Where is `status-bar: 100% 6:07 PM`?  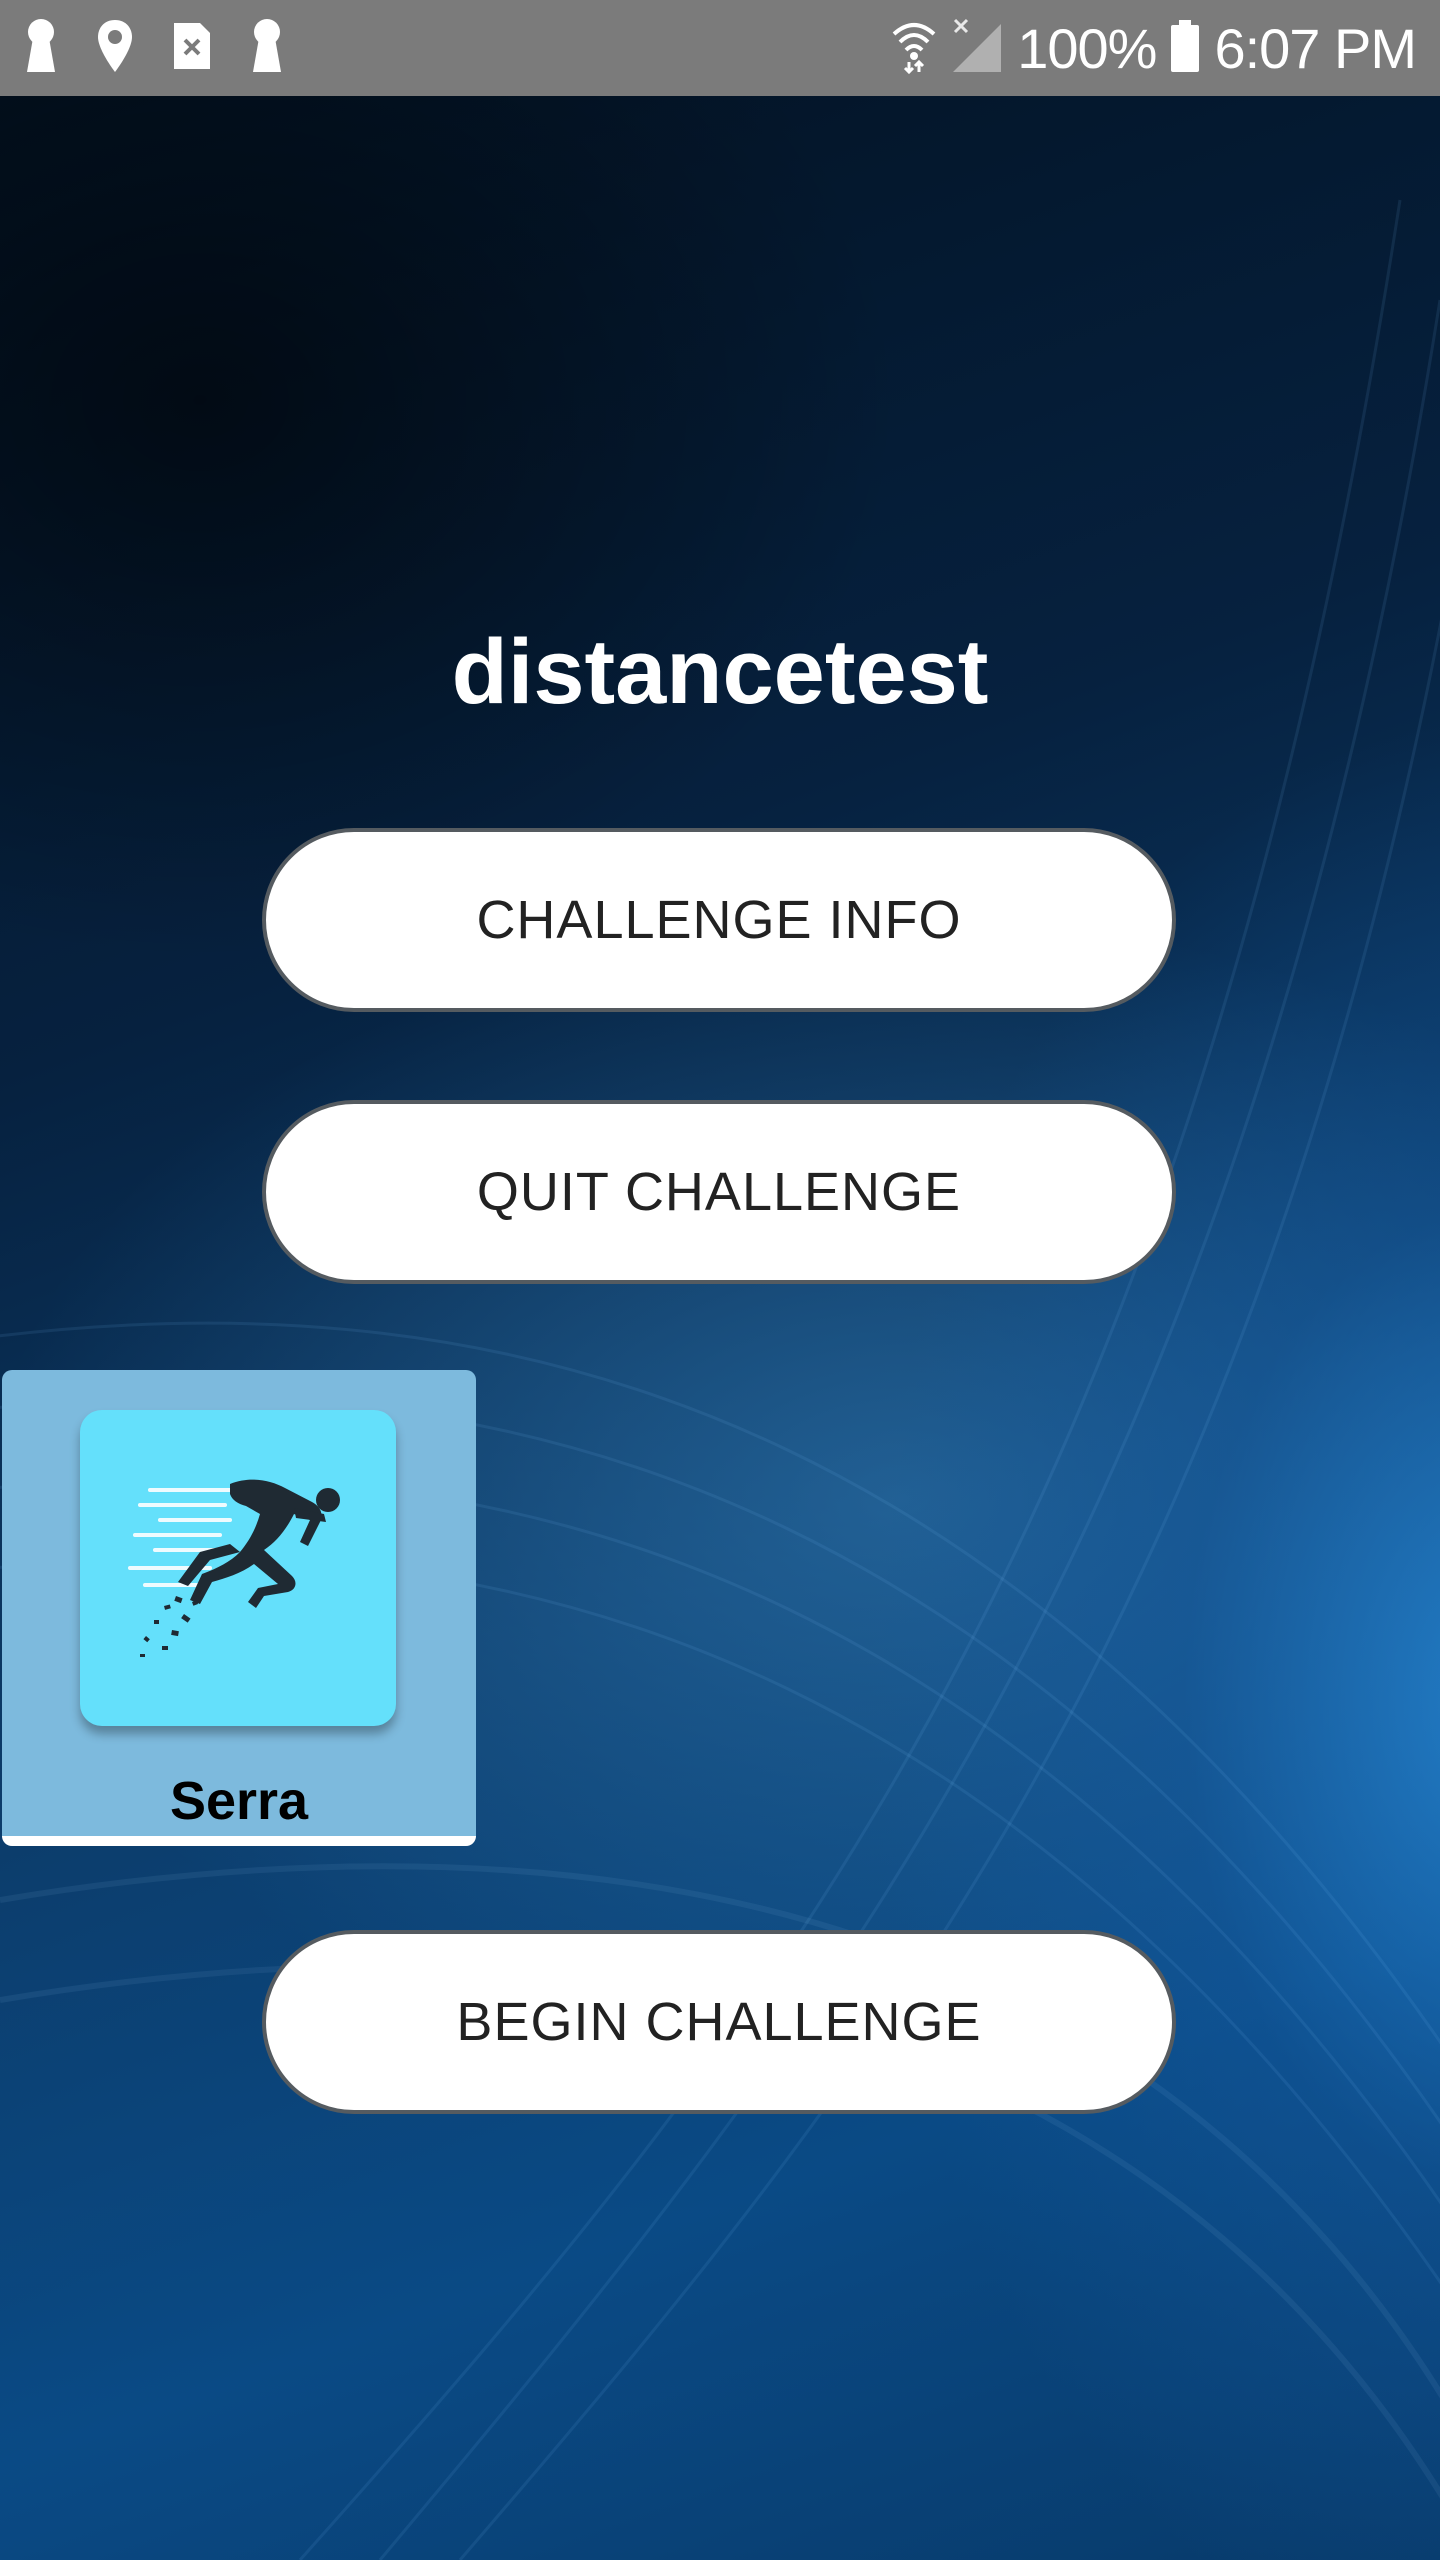 status-bar: 100% 6:07 PM is located at coordinates (720, 48).